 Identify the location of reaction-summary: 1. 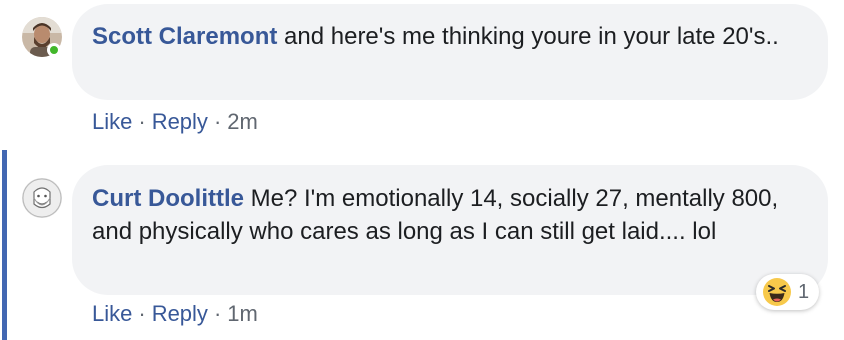
(788, 292).